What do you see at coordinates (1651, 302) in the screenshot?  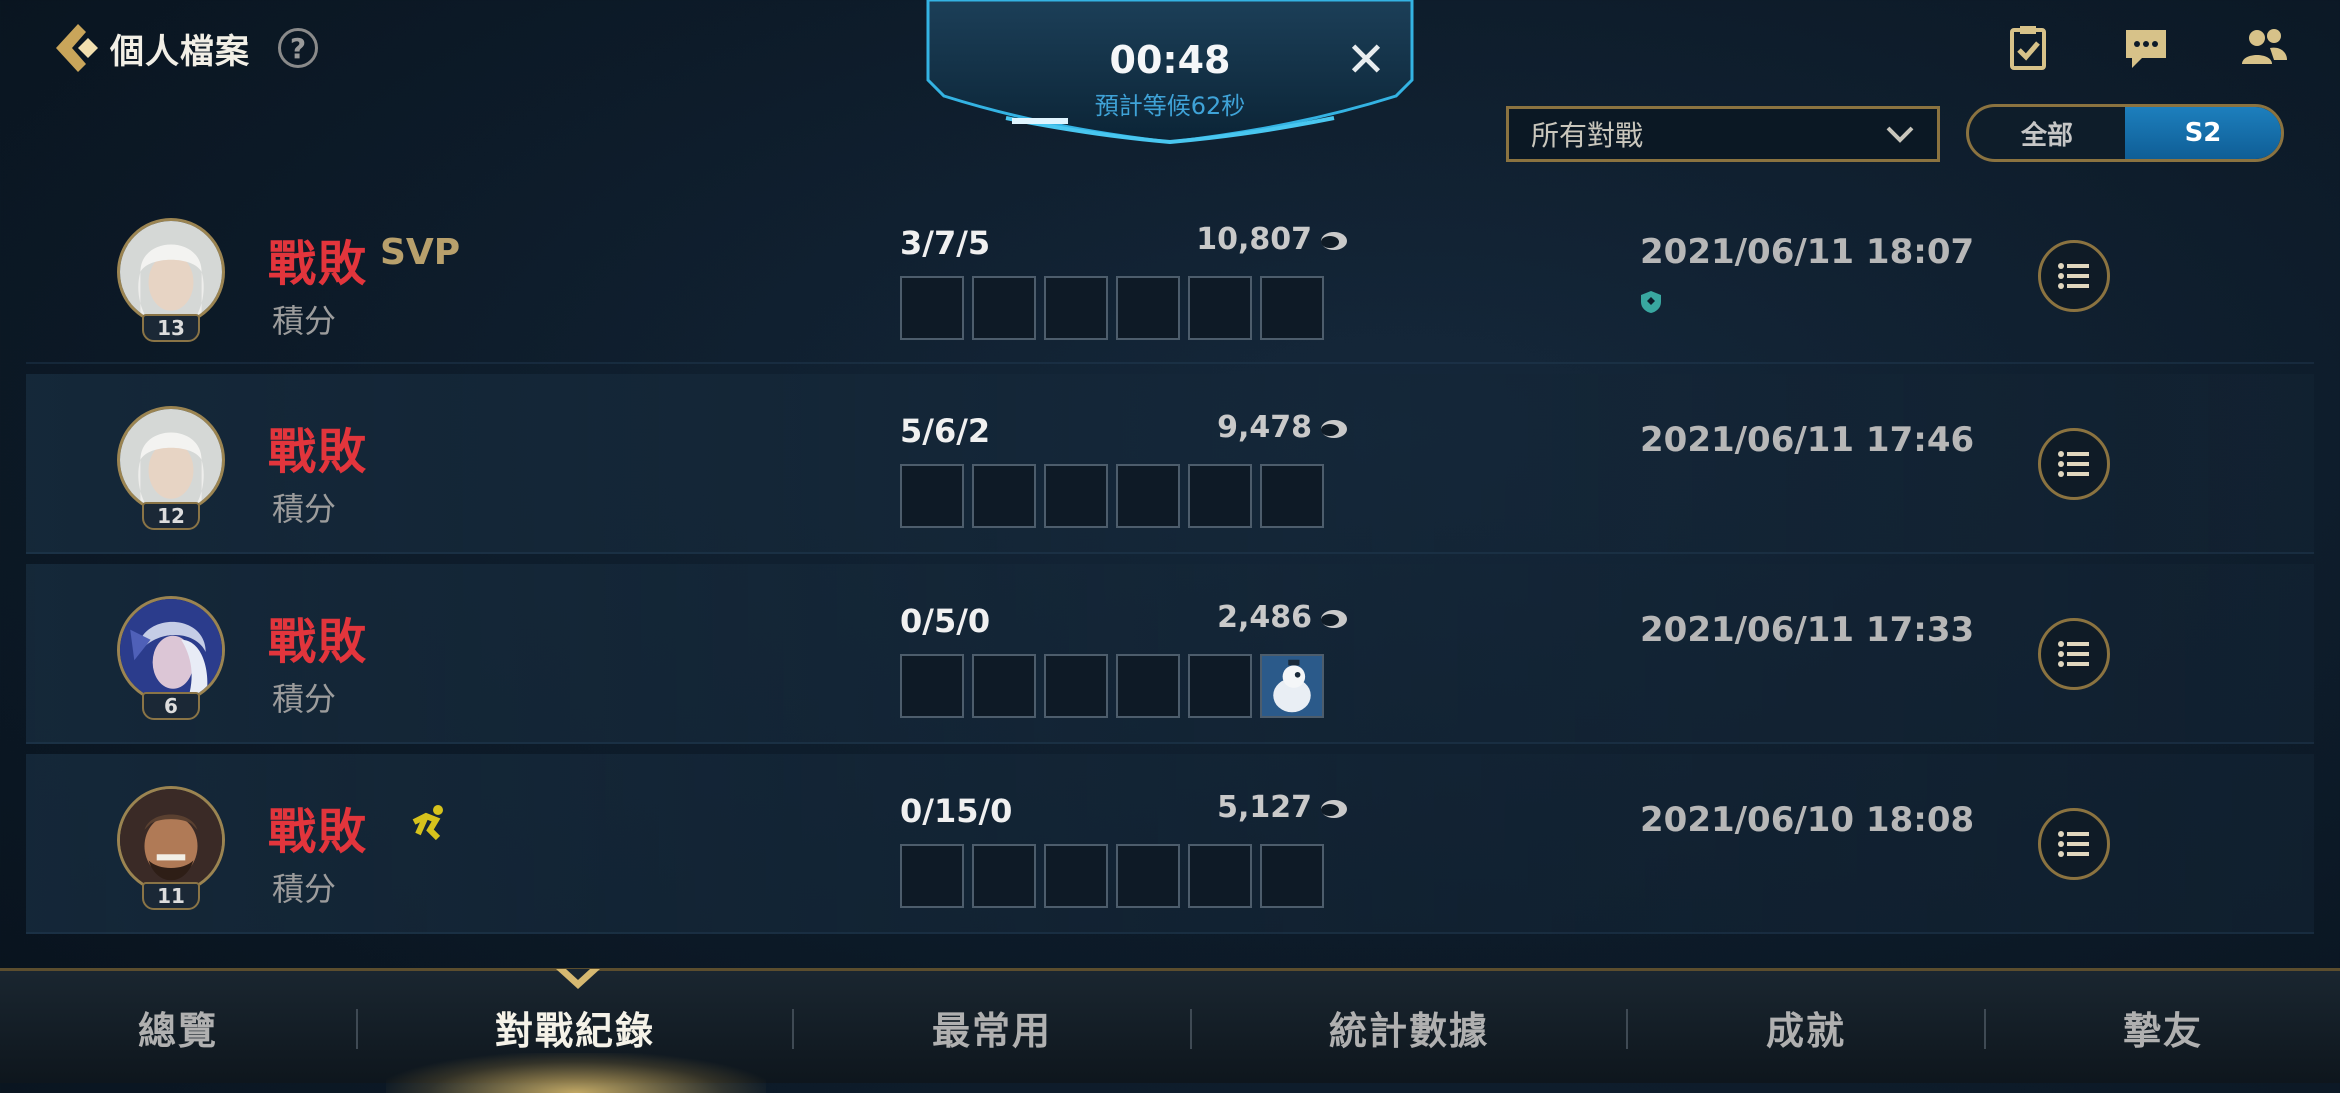 I see `shield-icon` at bounding box center [1651, 302].